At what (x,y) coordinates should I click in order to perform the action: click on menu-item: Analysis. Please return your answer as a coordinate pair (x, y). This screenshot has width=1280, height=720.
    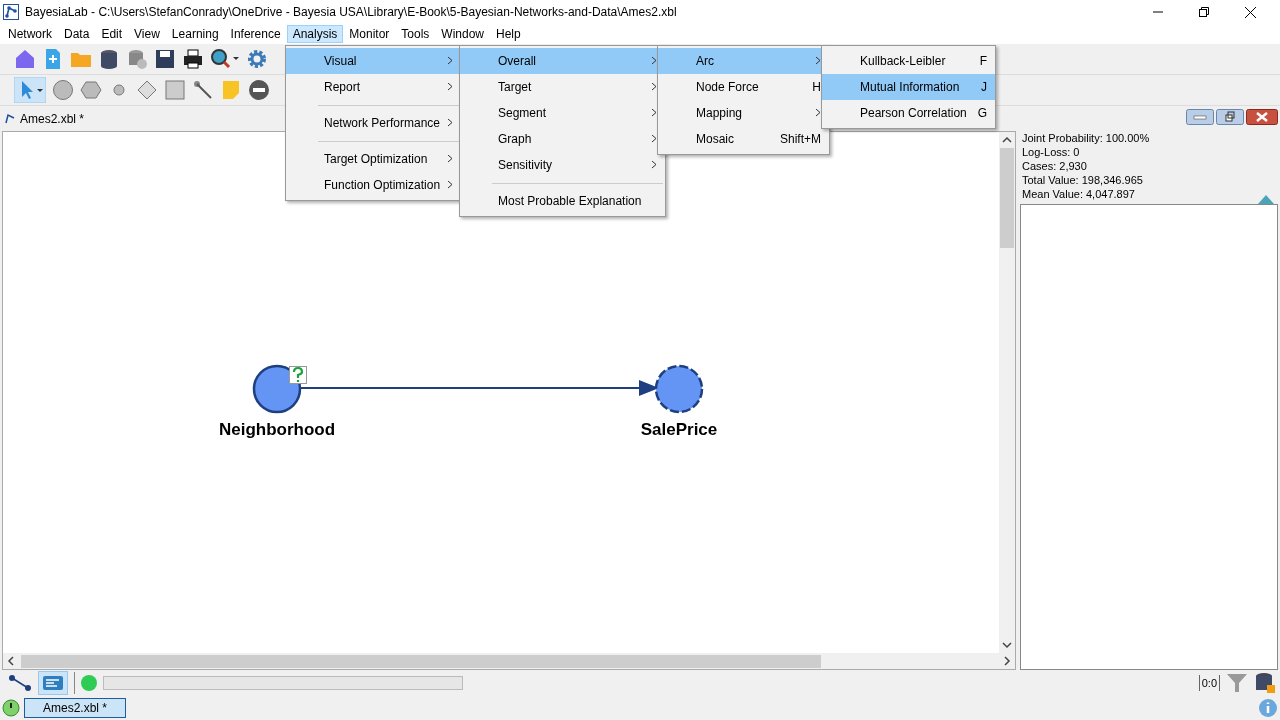
    Looking at the image, I should click on (315, 34).